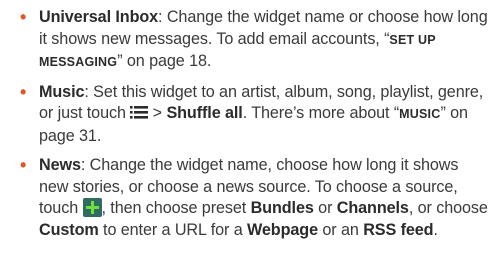  What do you see at coordinates (340, 229) in the screenshot?
I see `item-text: or an` at bounding box center [340, 229].